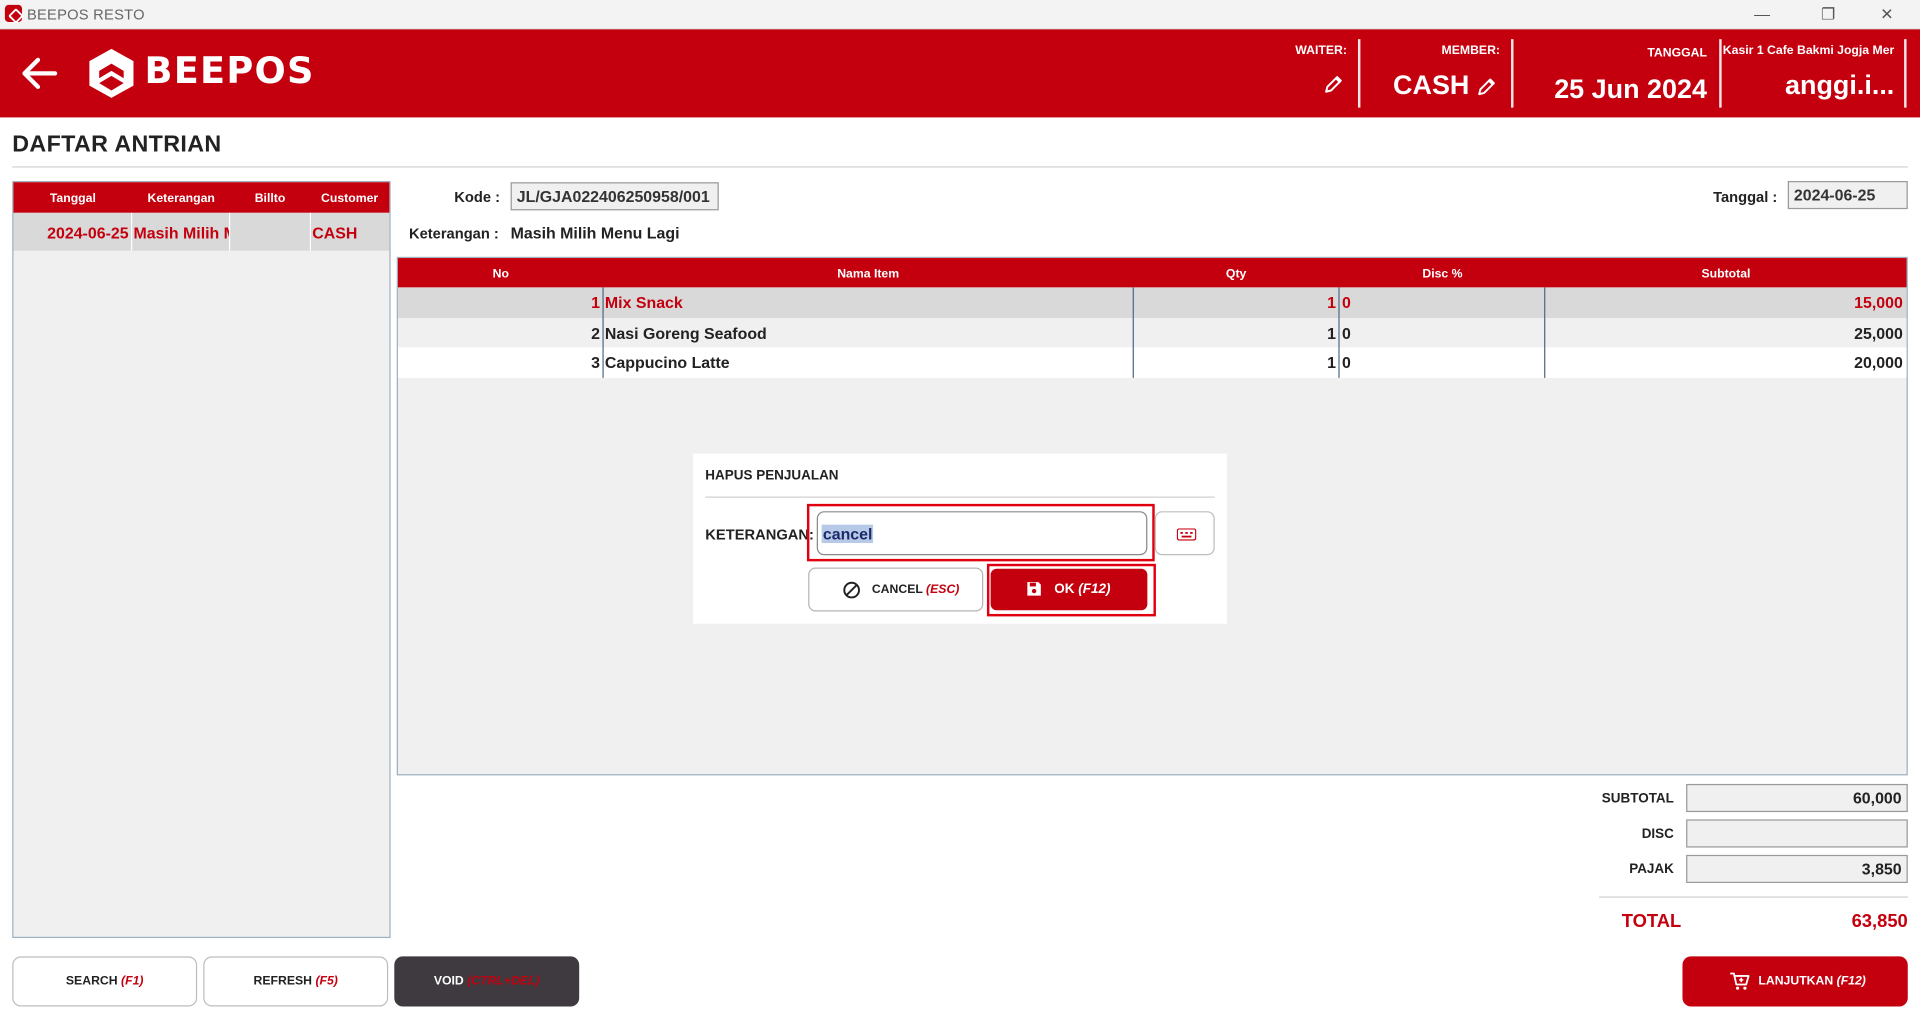  What do you see at coordinates (915, 590) in the screenshot?
I see `cancel-button-text: CANCEL (ESC)` at bounding box center [915, 590].